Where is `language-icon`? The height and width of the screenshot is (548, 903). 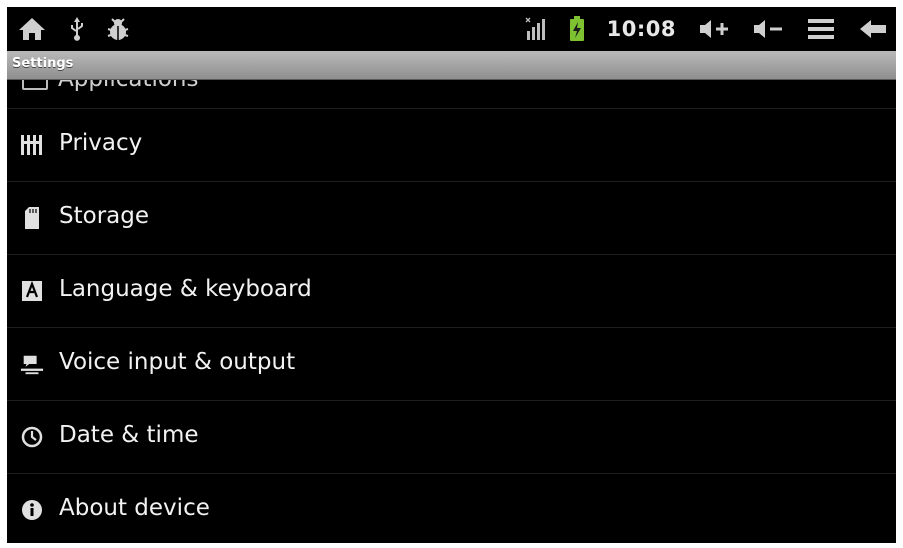
language-icon is located at coordinates (32, 291).